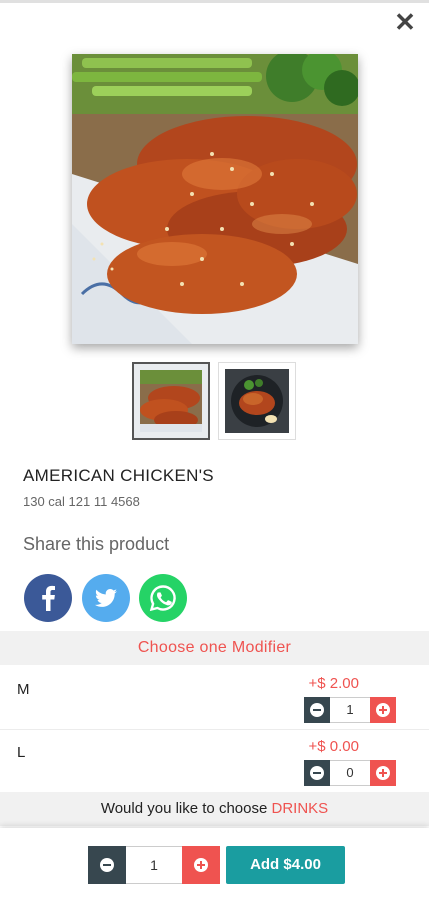  I want to click on product-meta: 130 cal 121 11 4568, so click(81, 501).